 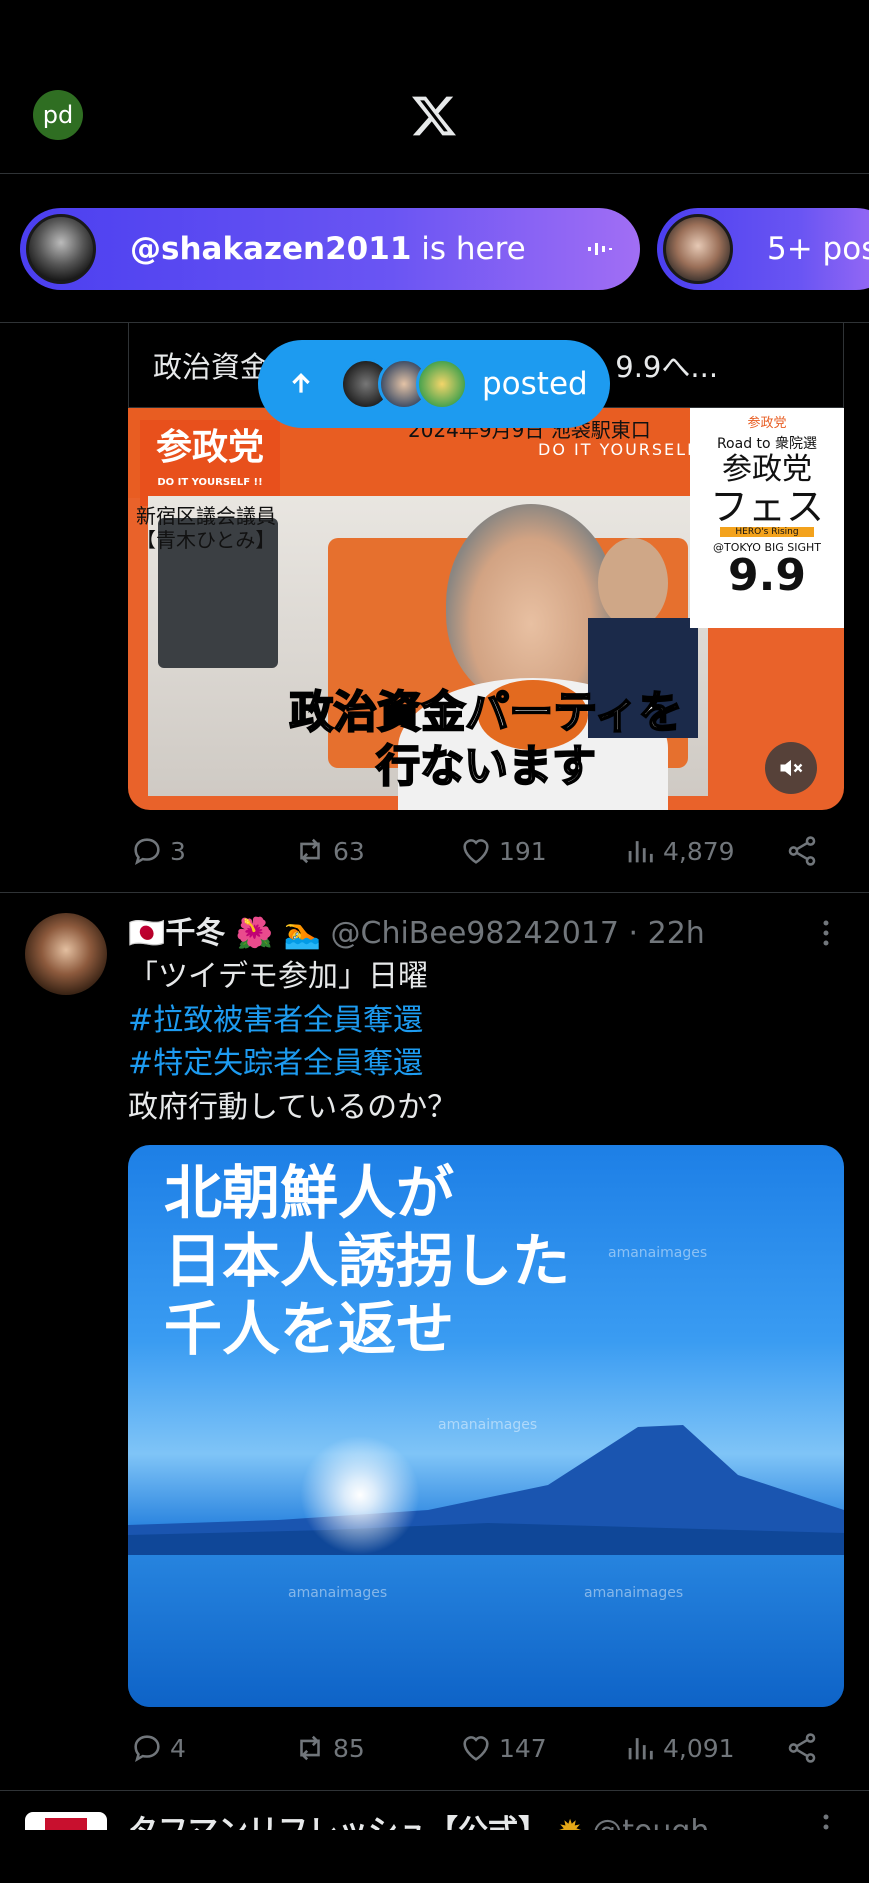 What do you see at coordinates (570, 1822) in the screenshot?
I see `verified-badge-icon: ✹` at bounding box center [570, 1822].